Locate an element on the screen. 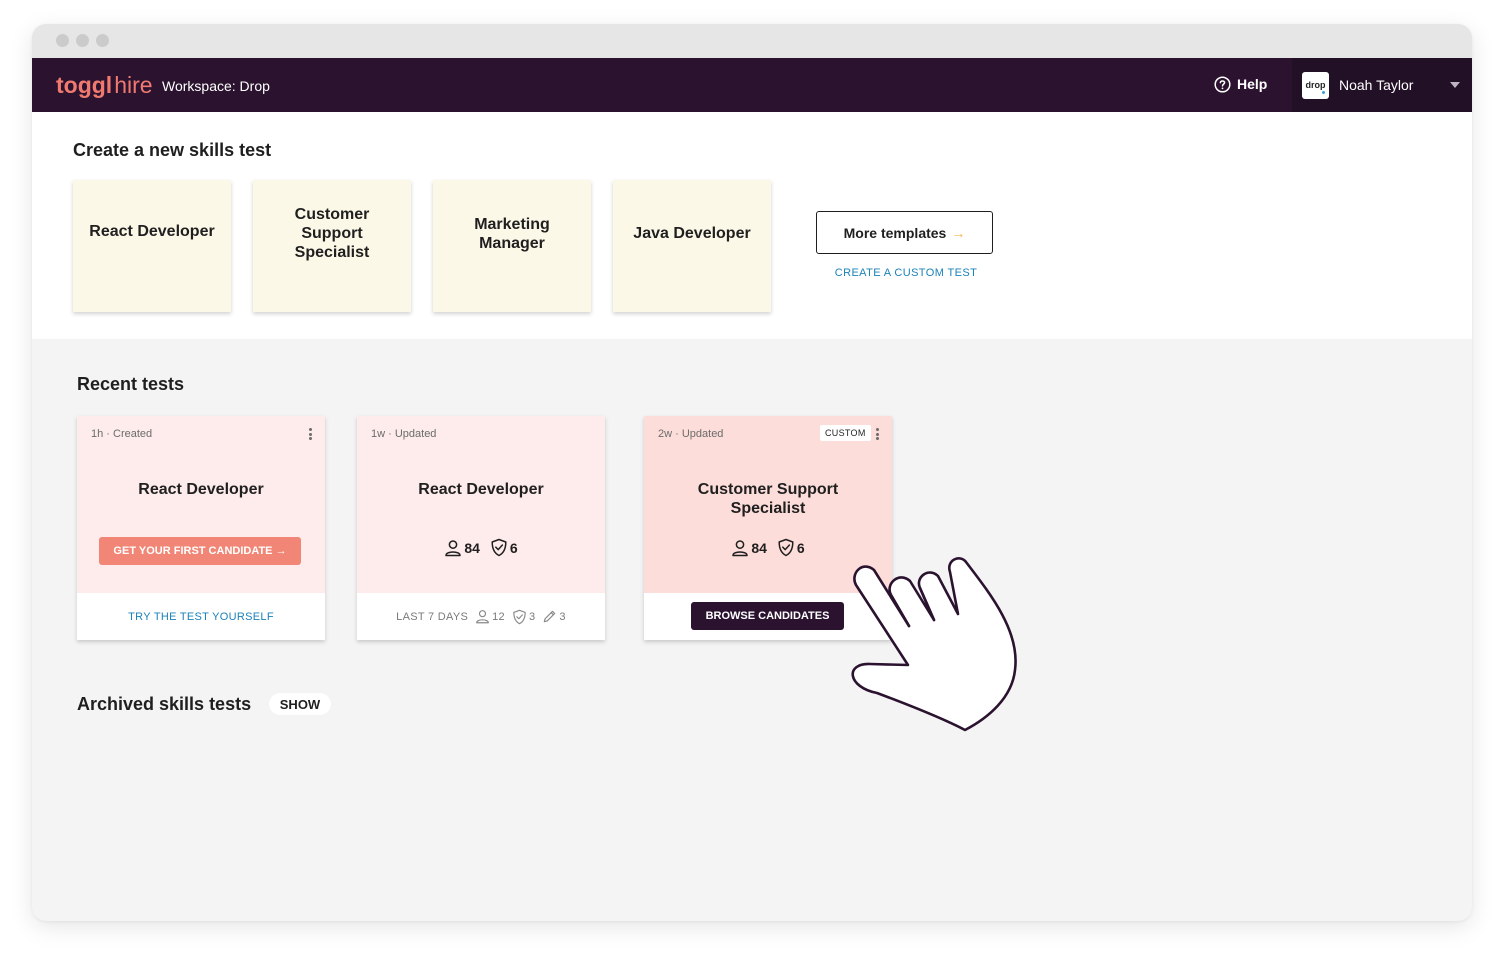 The height and width of the screenshot is (961, 1504). footer-passed-stat: 3 is located at coordinates (523, 617).